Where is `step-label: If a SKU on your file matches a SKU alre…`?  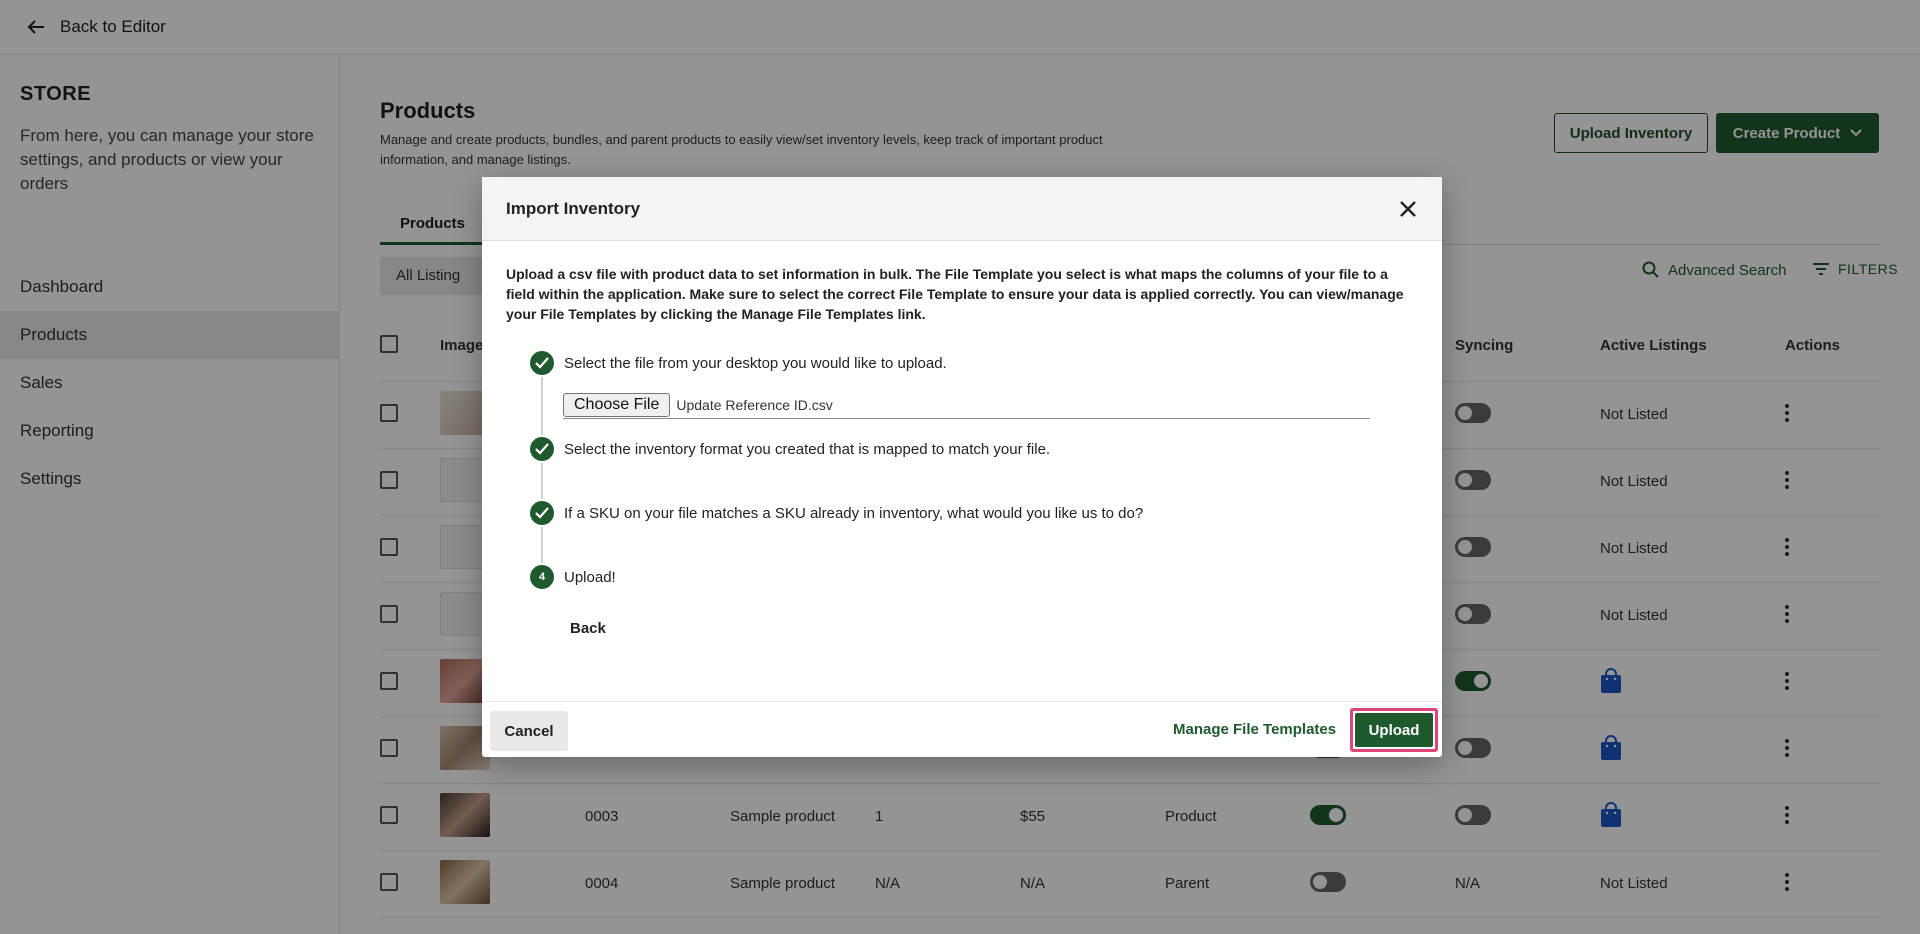 step-label: If a SKU on your file matches a SKU alre… is located at coordinates (854, 513).